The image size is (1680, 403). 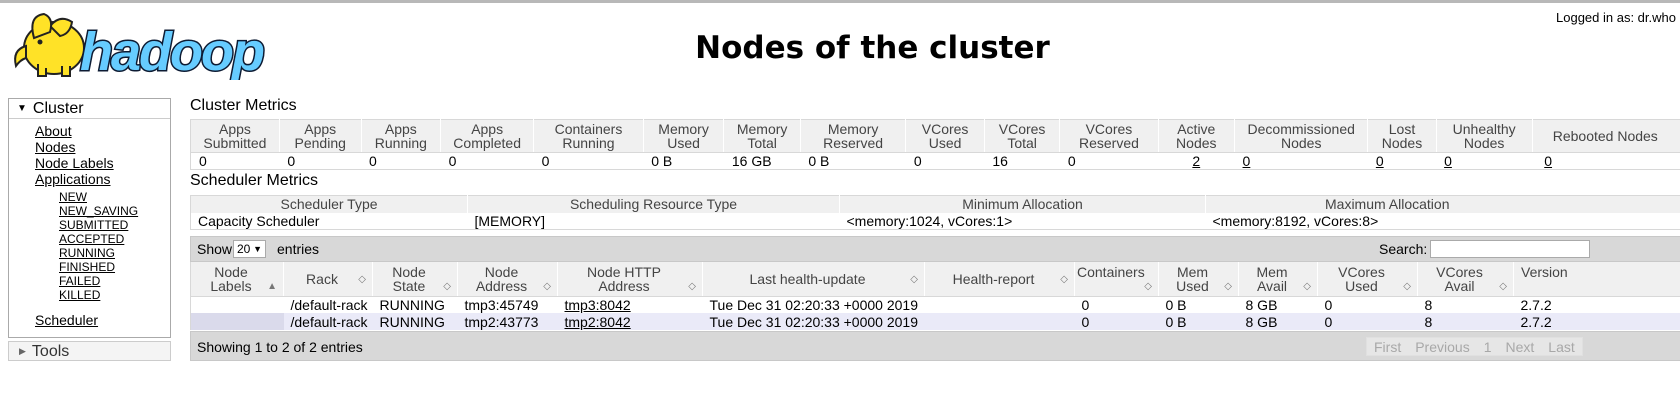 I want to click on sidebar-link-scheduler: Scheduler, so click(x=66, y=320).